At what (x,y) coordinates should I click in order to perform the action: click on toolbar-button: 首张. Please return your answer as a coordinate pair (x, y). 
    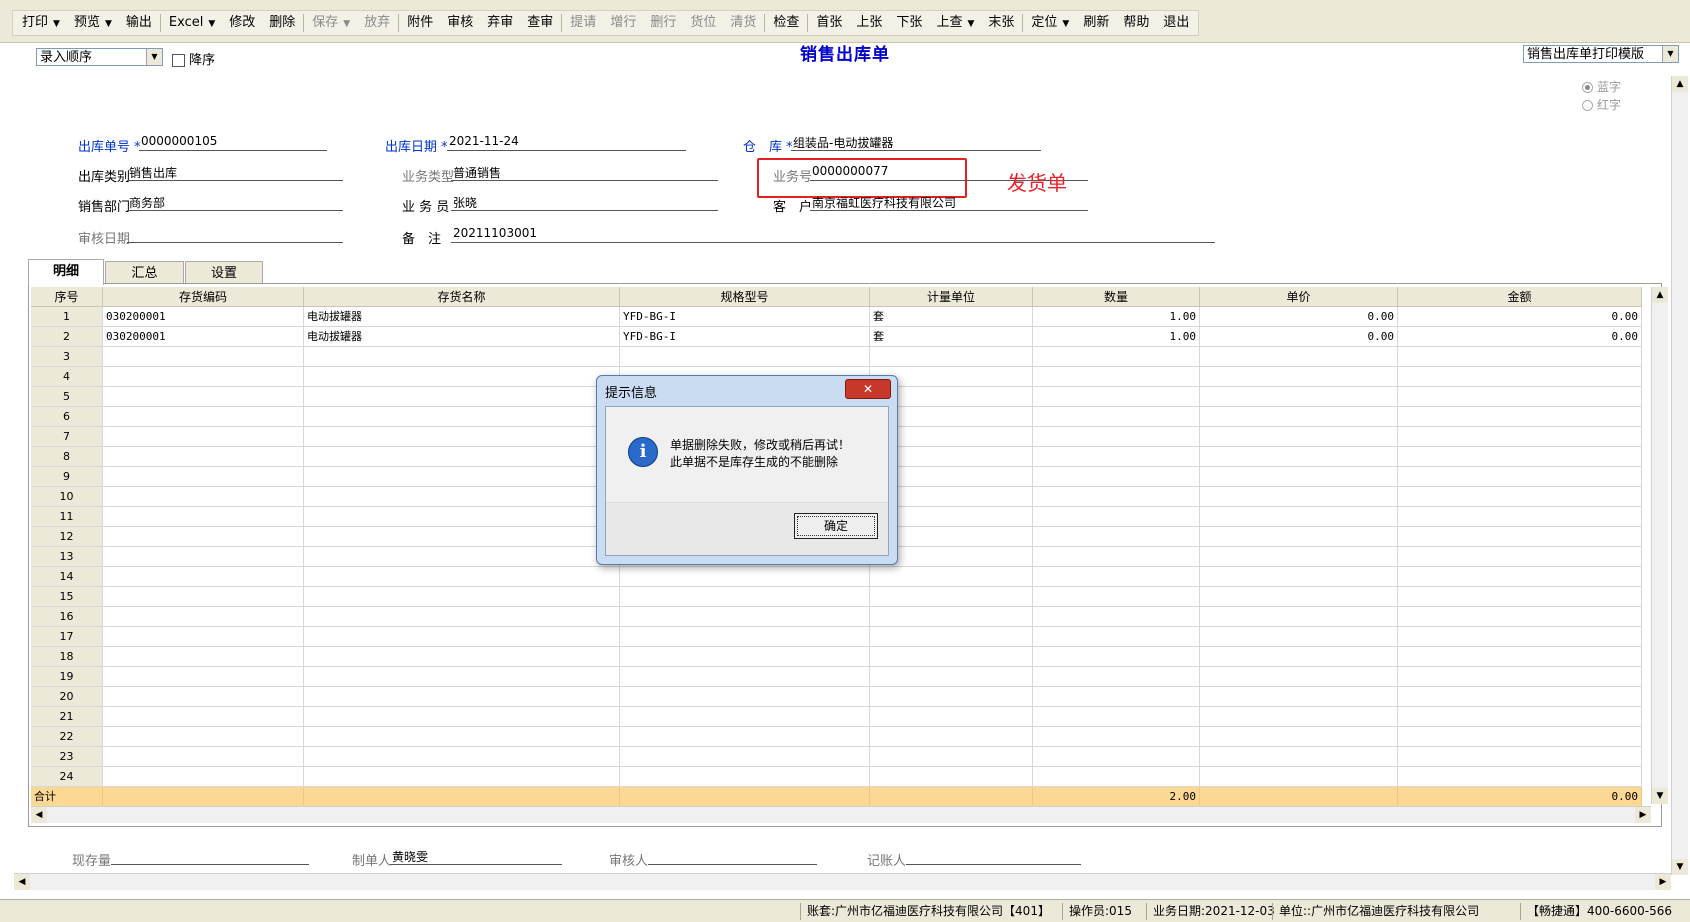
    Looking at the image, I should click on (829, 23).